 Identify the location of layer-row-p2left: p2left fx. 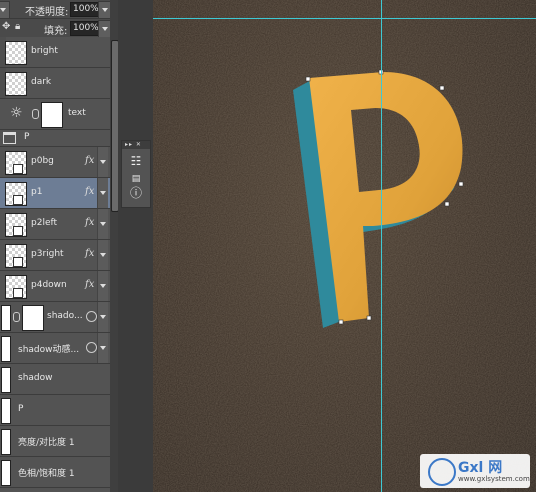
(55, 224).